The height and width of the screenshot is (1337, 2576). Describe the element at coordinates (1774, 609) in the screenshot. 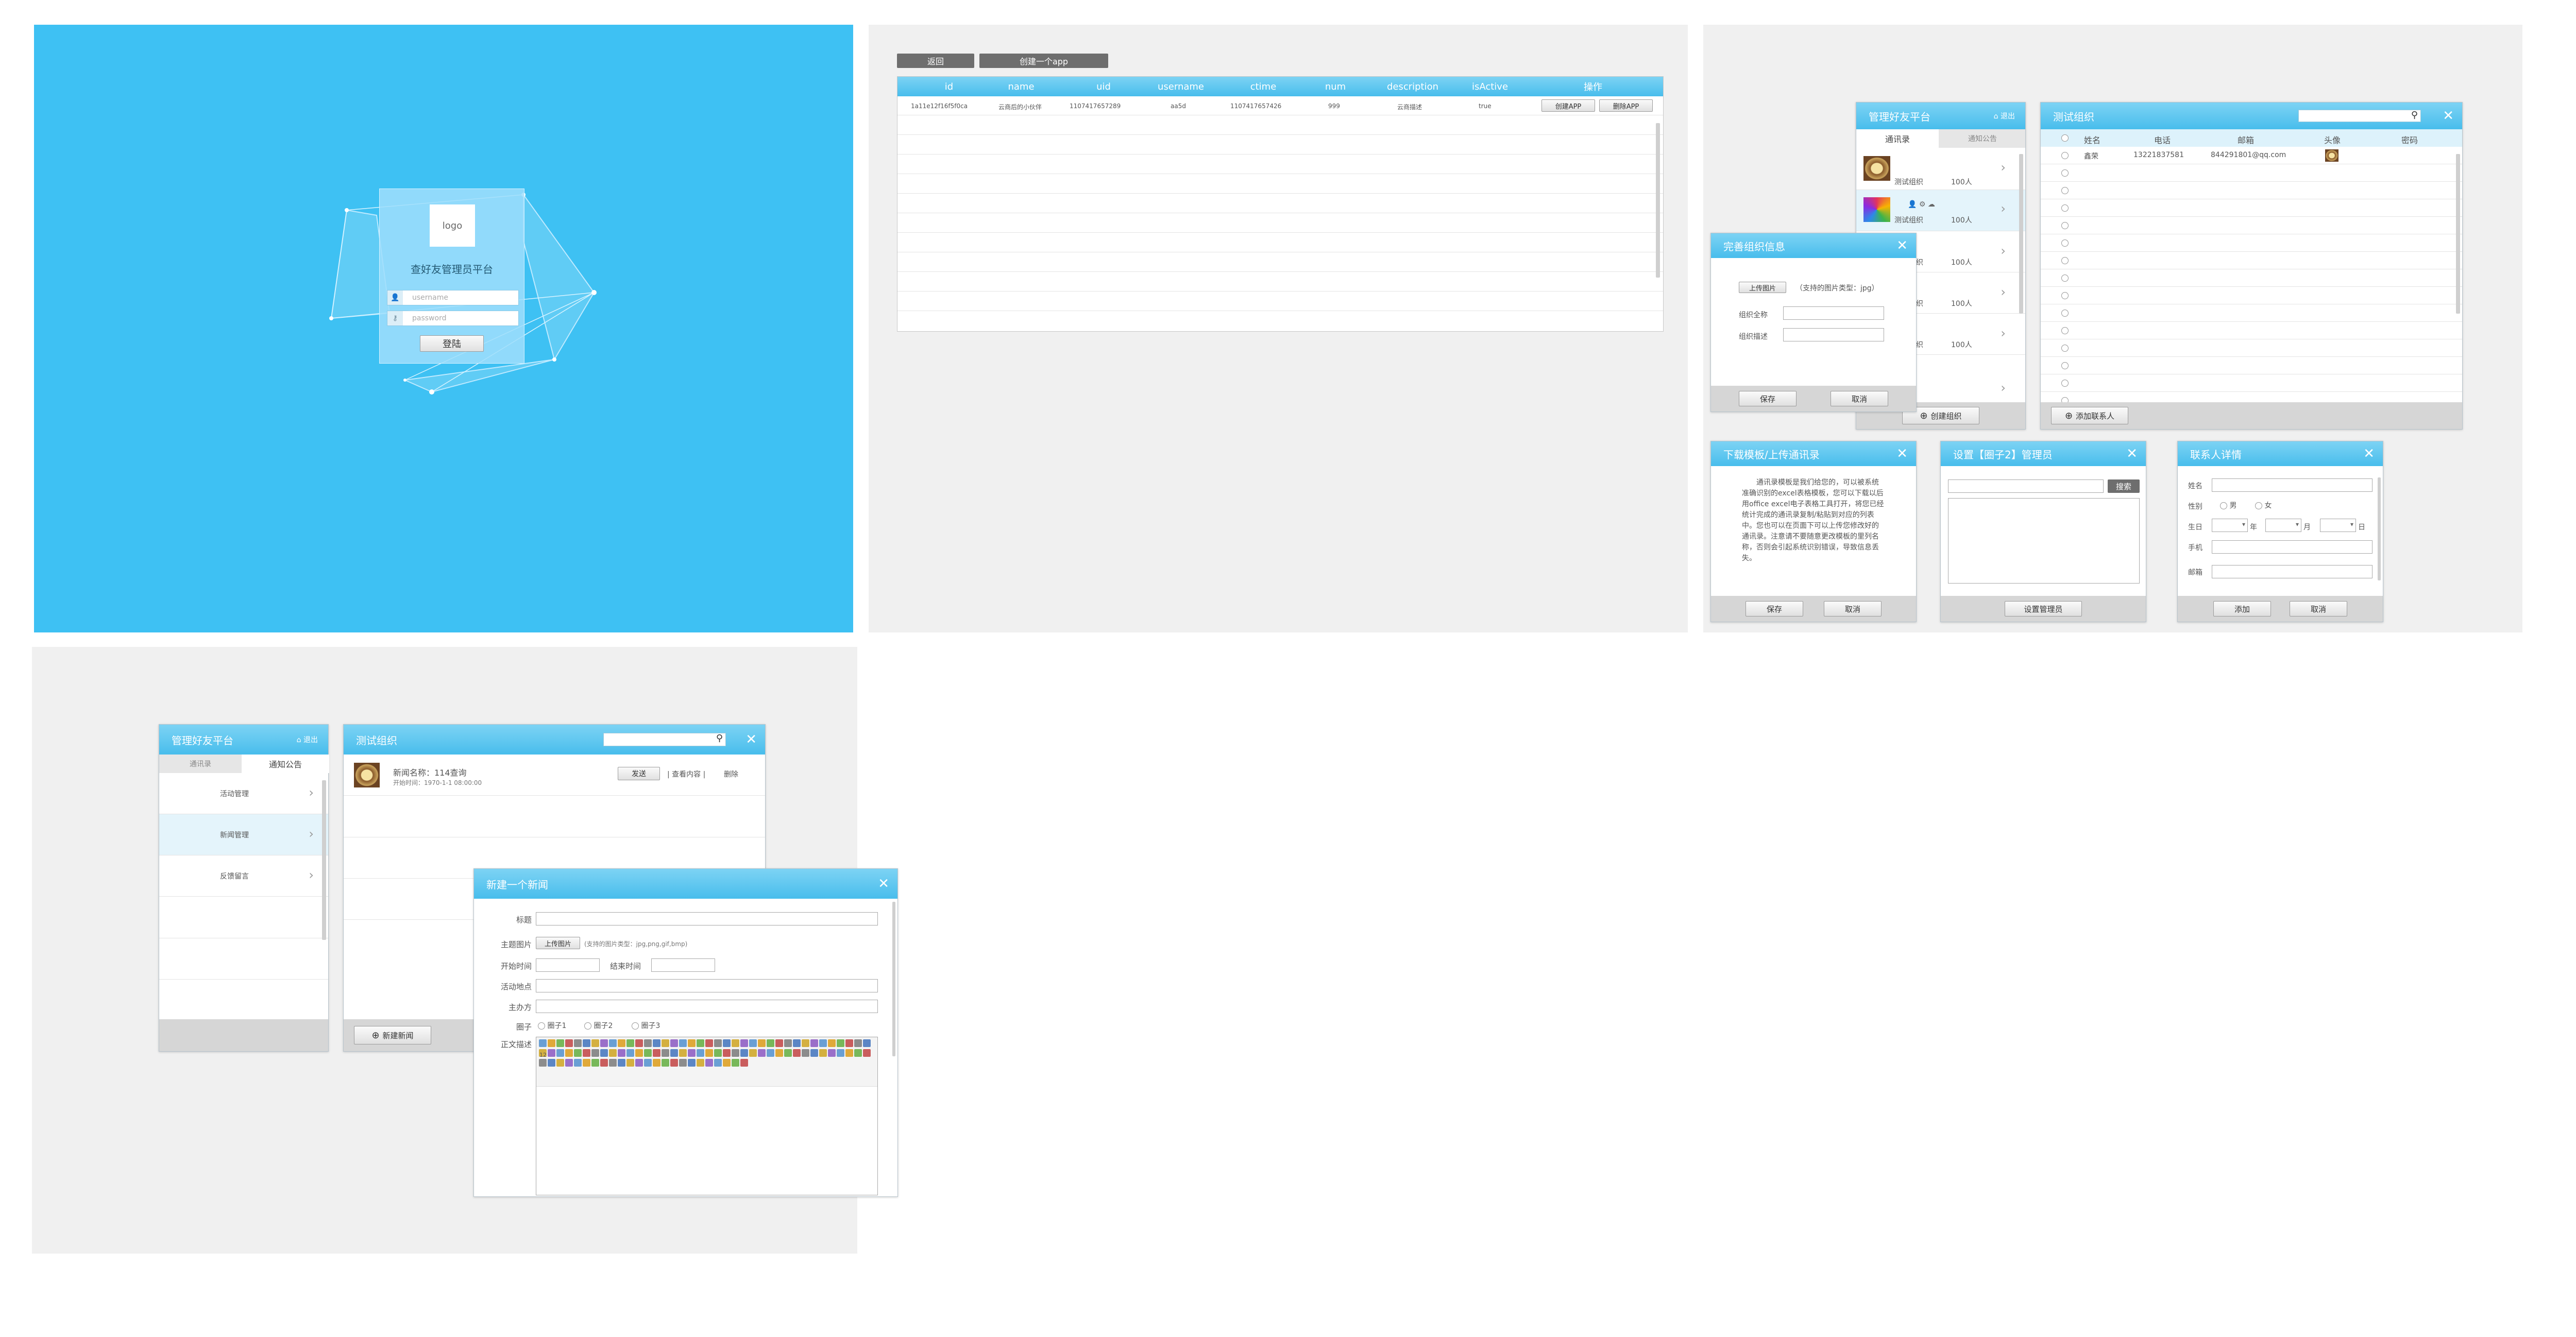

I see `save-button: 保存` at that location.